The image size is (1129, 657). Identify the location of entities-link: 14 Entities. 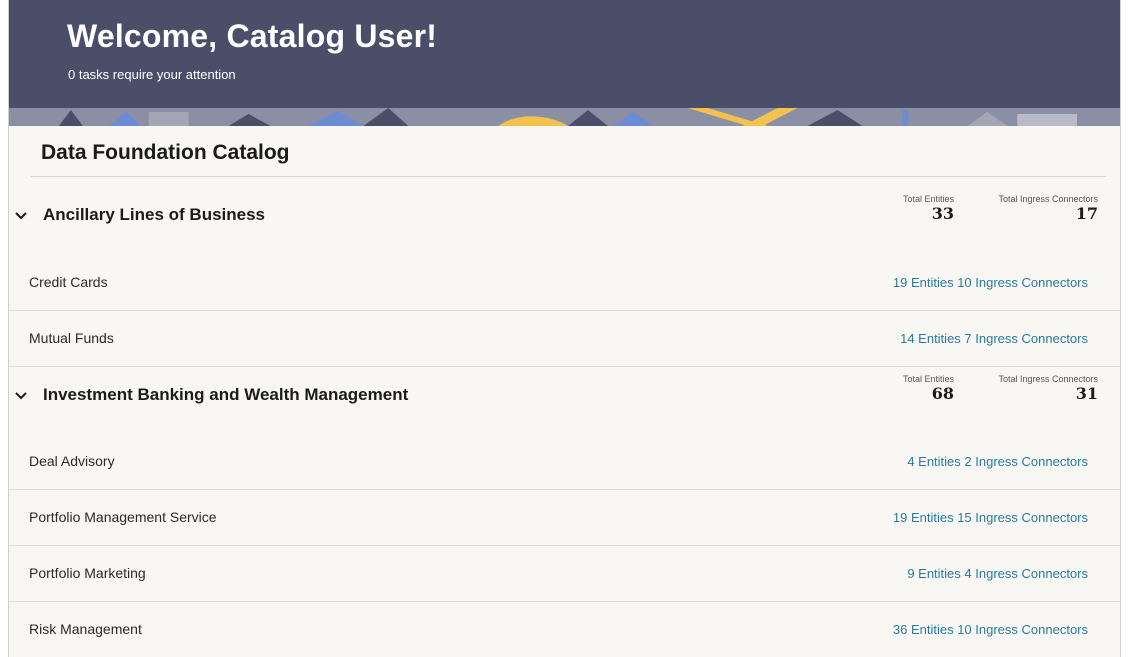
(930, 338).